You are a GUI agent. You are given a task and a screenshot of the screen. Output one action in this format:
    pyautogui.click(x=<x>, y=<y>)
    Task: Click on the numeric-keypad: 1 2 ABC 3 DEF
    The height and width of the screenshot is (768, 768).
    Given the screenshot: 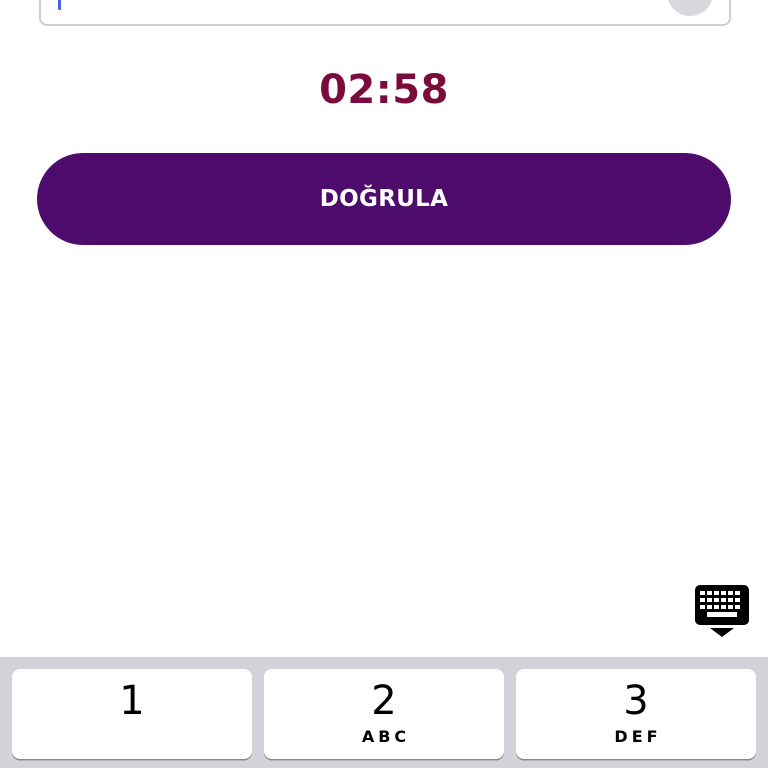 What is the action you would take?
    pyautogui.click(x=384, y=712)
    